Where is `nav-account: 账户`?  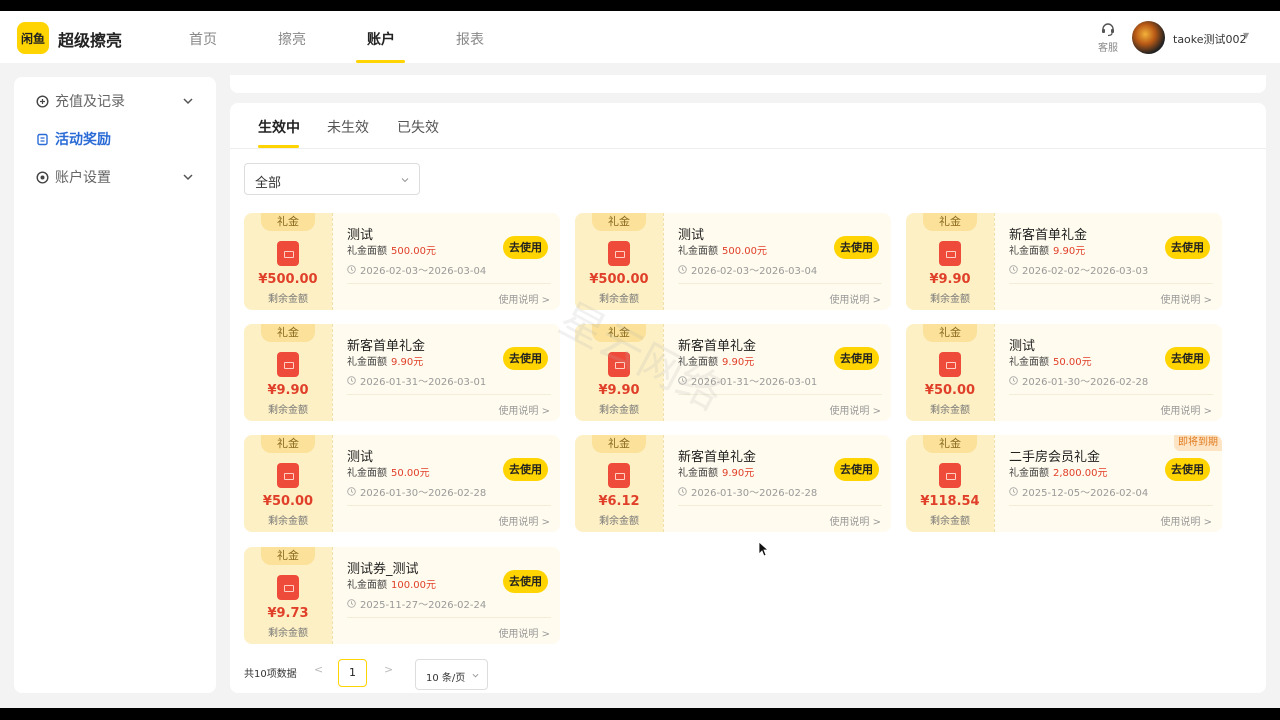
nav-account: 账户 is located at coordinates (381, 39).